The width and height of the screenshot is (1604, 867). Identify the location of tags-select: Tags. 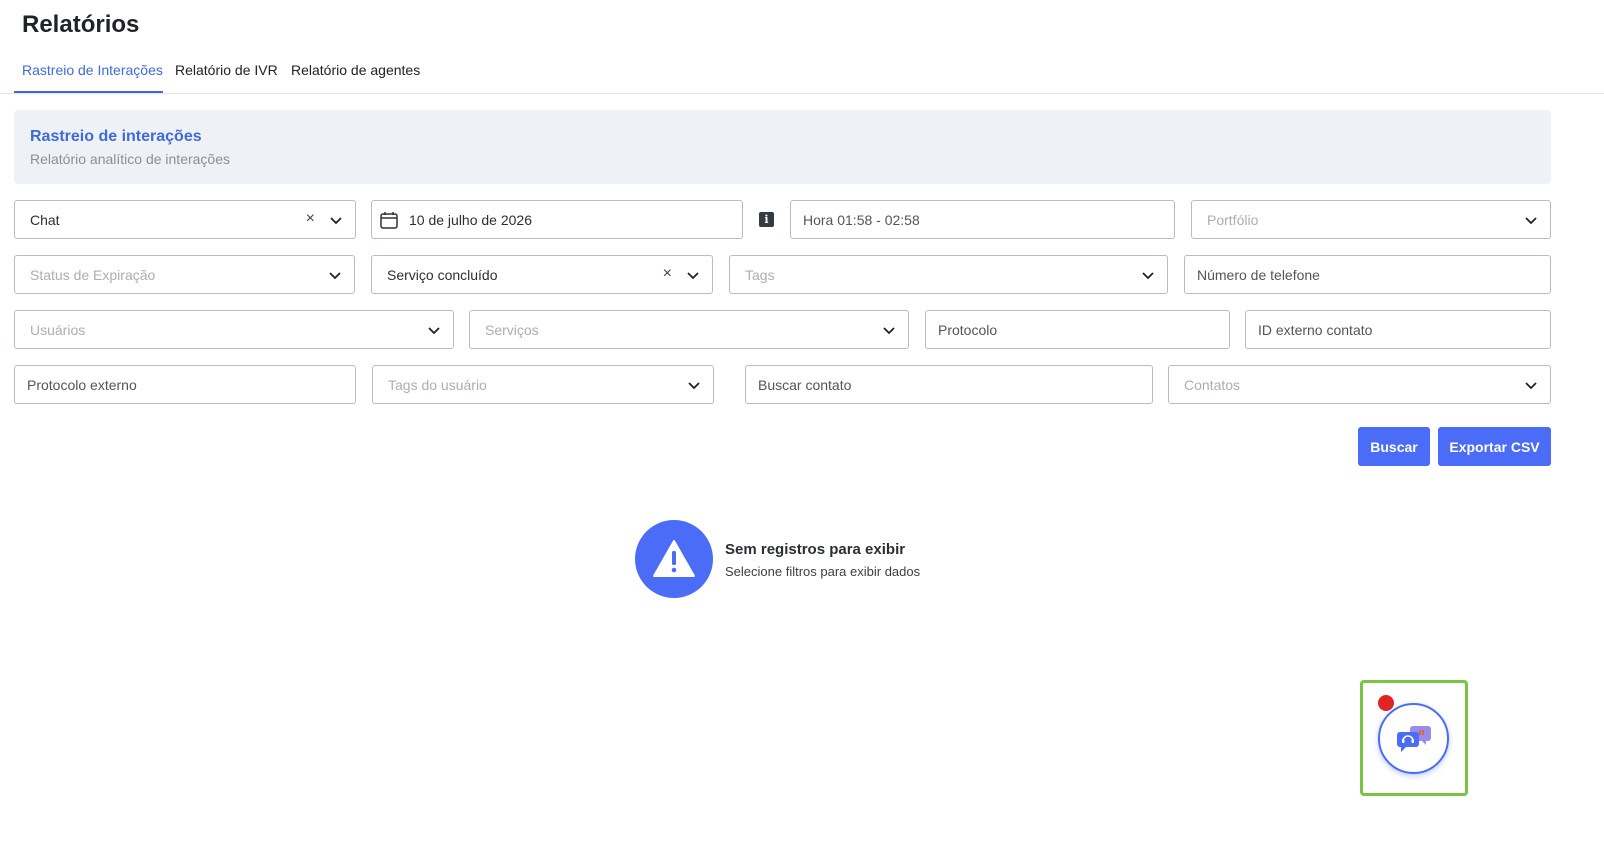
(948, 274).